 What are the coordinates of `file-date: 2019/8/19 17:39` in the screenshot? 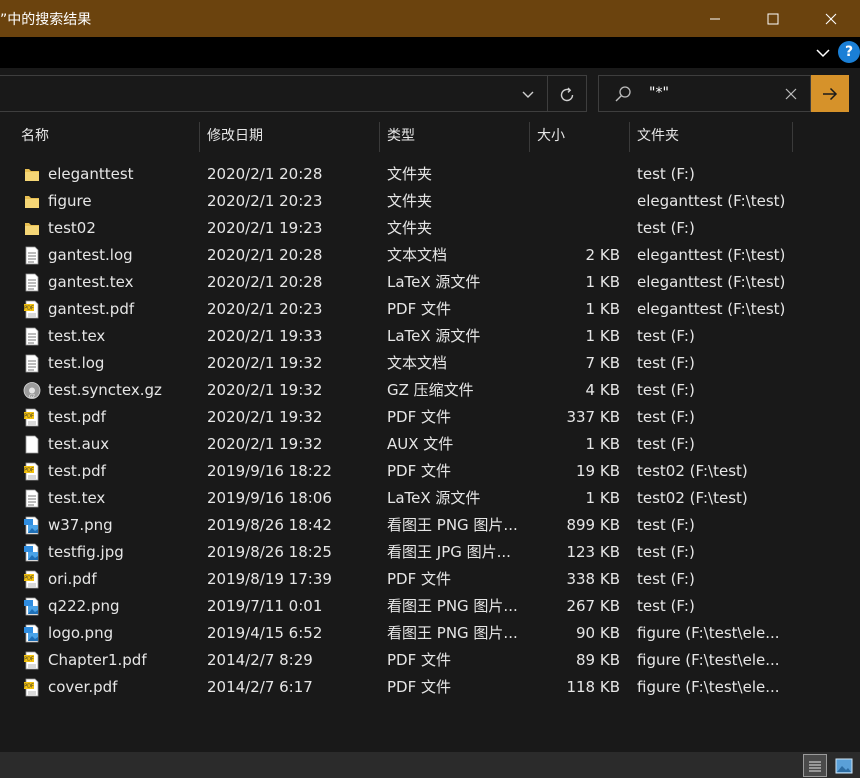 It's located at (269, 579).